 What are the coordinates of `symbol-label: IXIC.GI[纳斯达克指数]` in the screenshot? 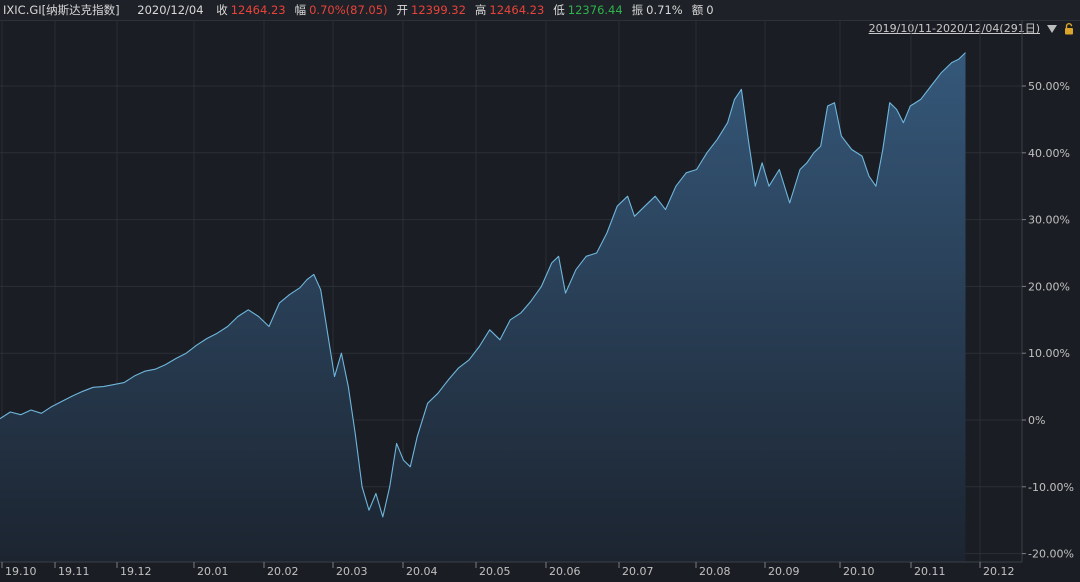 It's located at (61, 10).